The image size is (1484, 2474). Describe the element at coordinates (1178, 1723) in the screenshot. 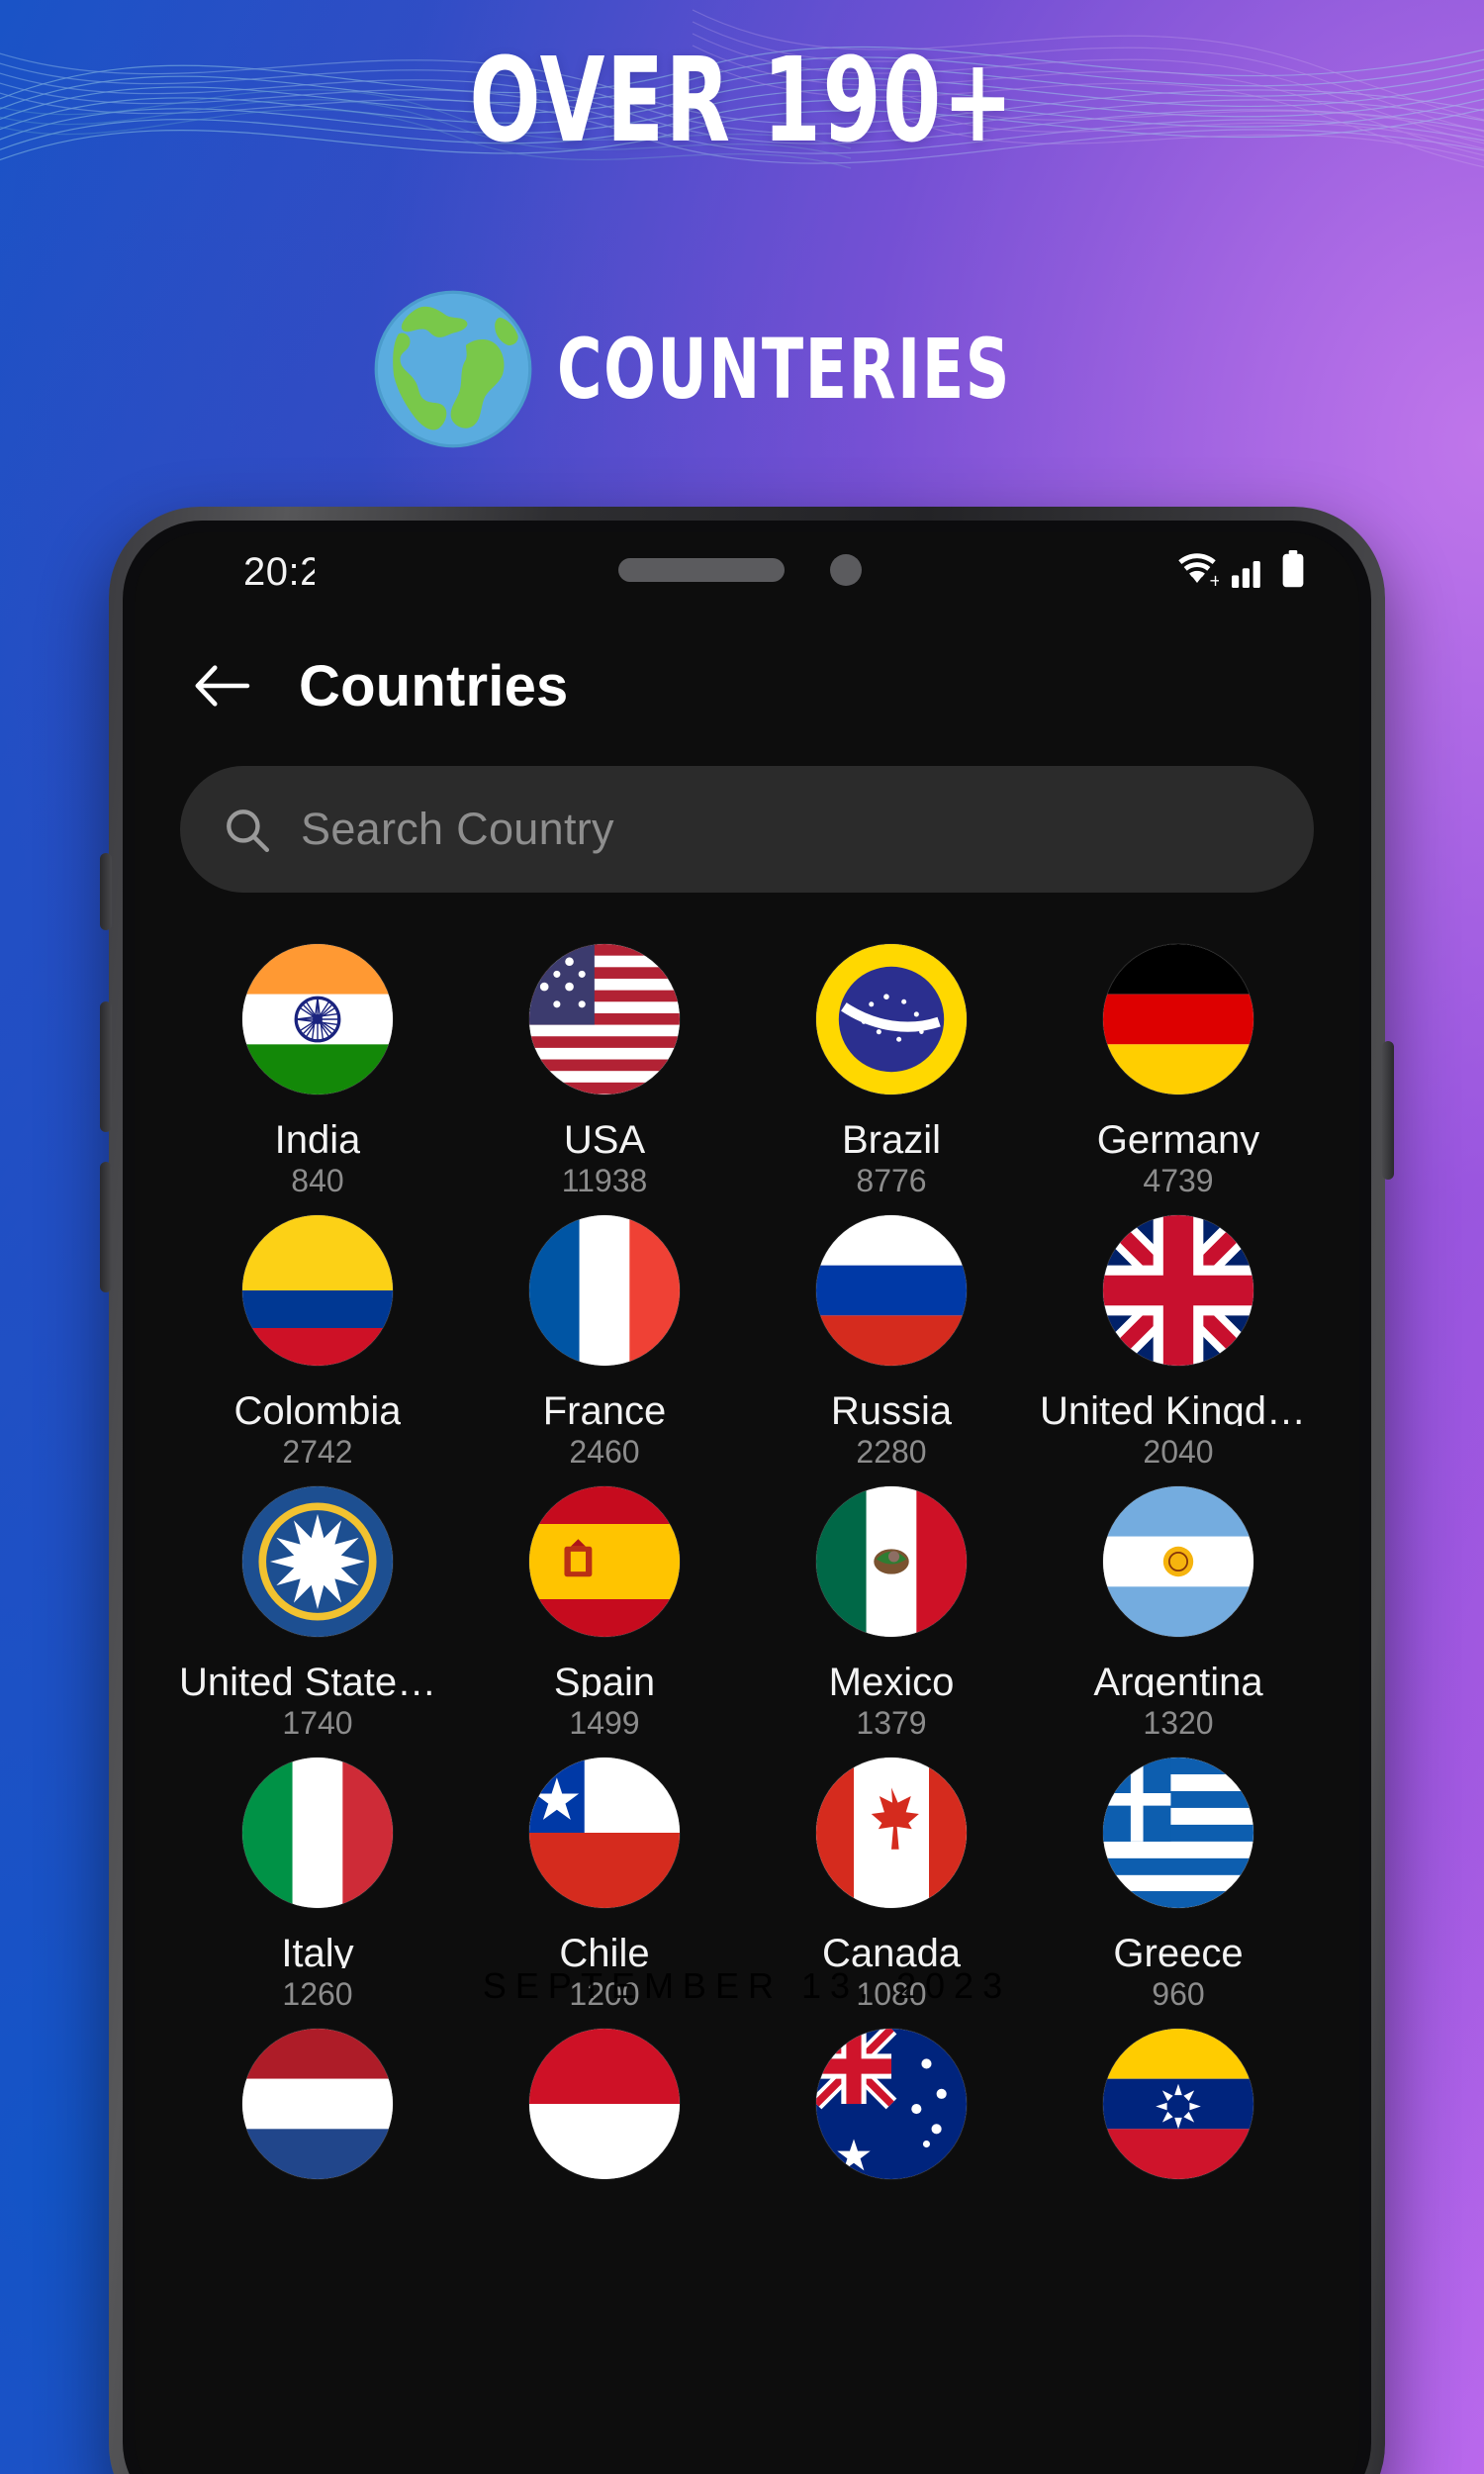

I see `country-count: 1320` at that location.